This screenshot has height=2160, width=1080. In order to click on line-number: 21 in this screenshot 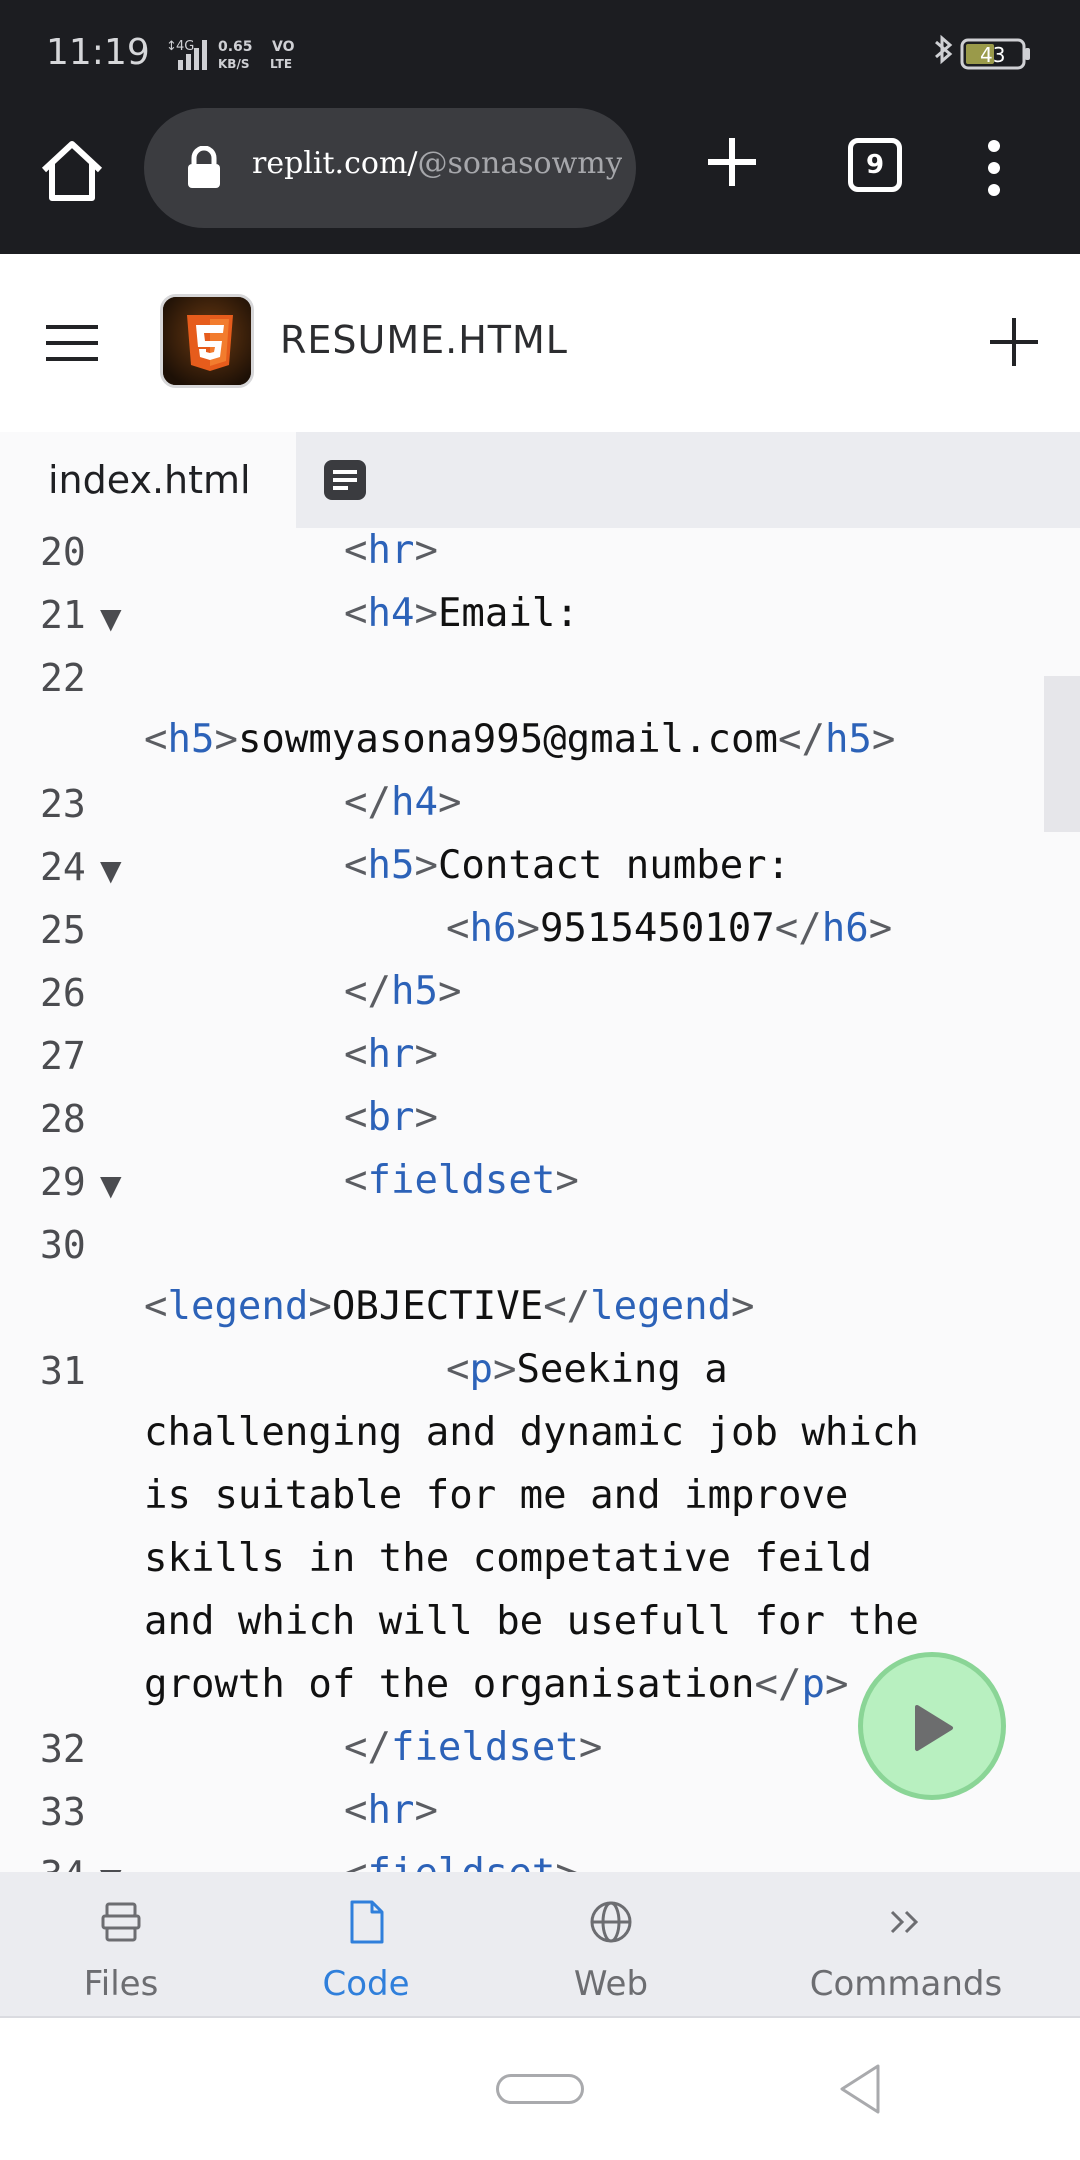, I will do `click(63, 615)`.